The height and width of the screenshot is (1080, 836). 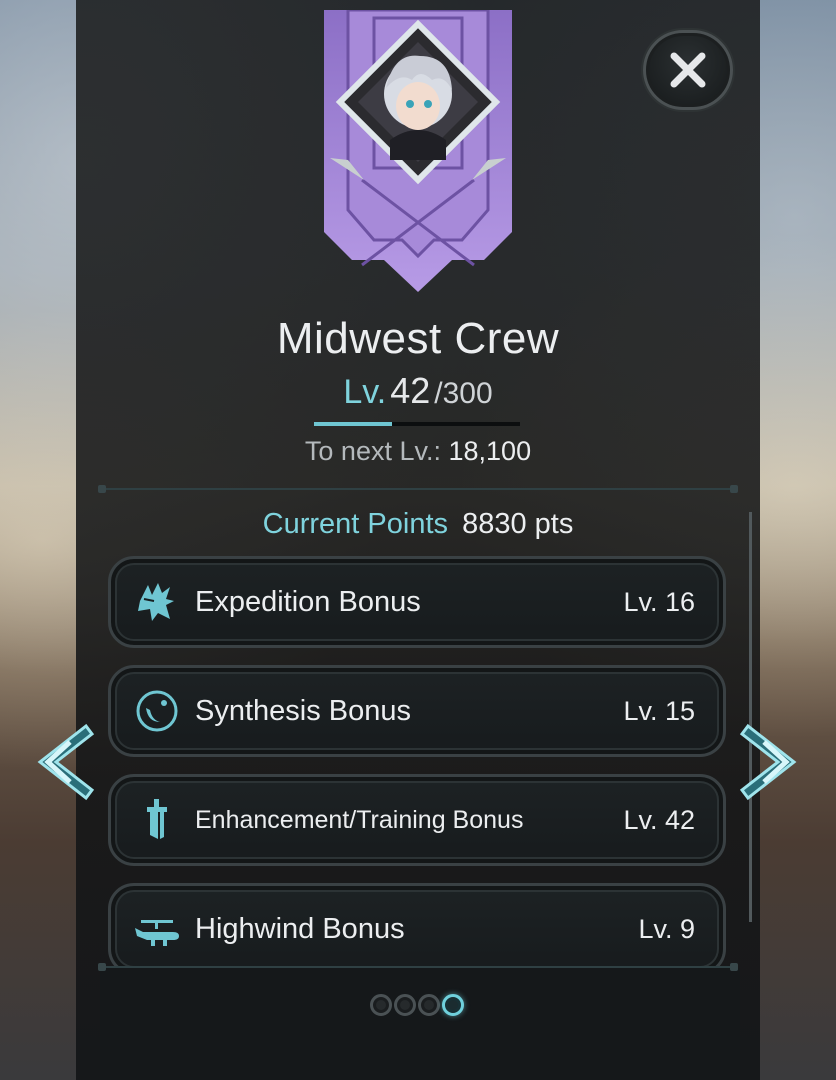 What do you see at coordinates (308, 601) in the screenshot?
I see `bonus-name: Expedition Bonus` at bounding box center [308, 601].